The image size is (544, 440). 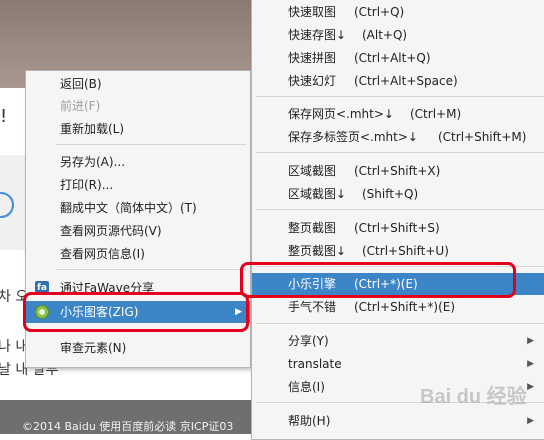 I want to click on menu-item-back: 返回(B), so click(x=138, y=84).